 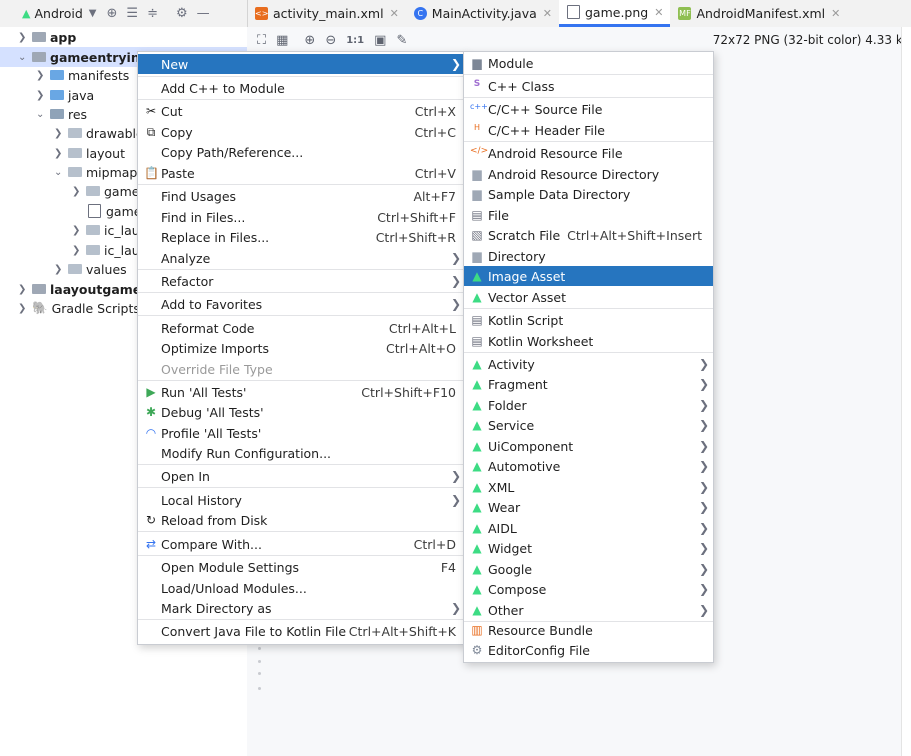 What do you see at coordinates (282, 40) in the screenshot?
I see `grid-icon: ▦` at bounding box center [282, 40].